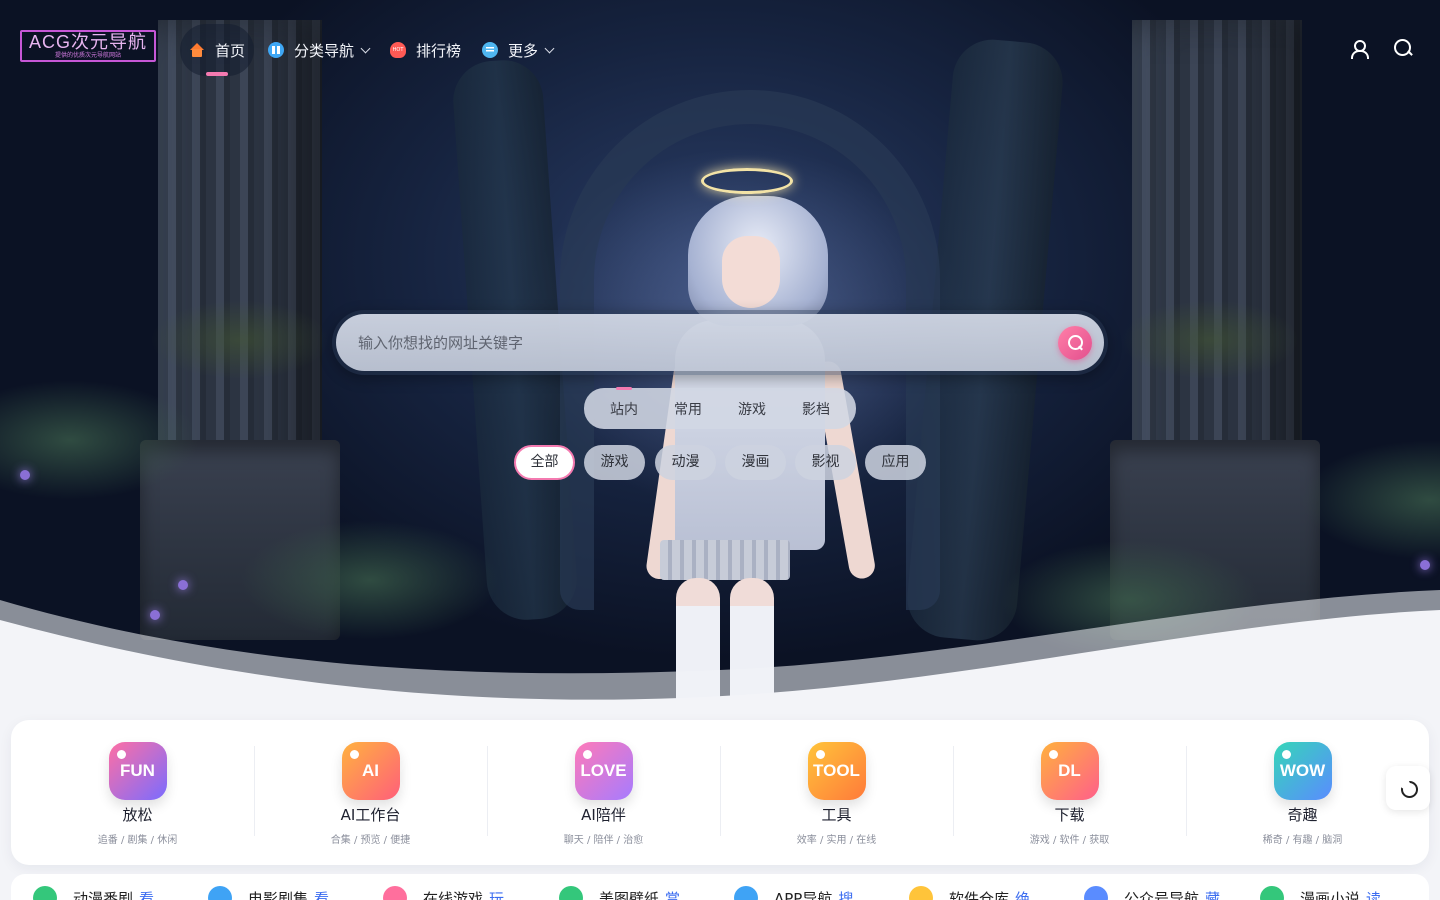 This screenshot has height=900, width=1440. Describe the element at coordinates (1408, 788) in the screenshot. I see `theme-toggle-moon-icon` at that location.